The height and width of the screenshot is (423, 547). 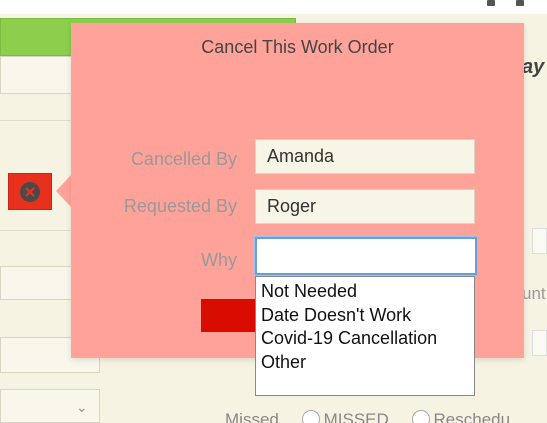 I want to click on why-option-not-needed: Not Needed, so click(x=365, y=292).